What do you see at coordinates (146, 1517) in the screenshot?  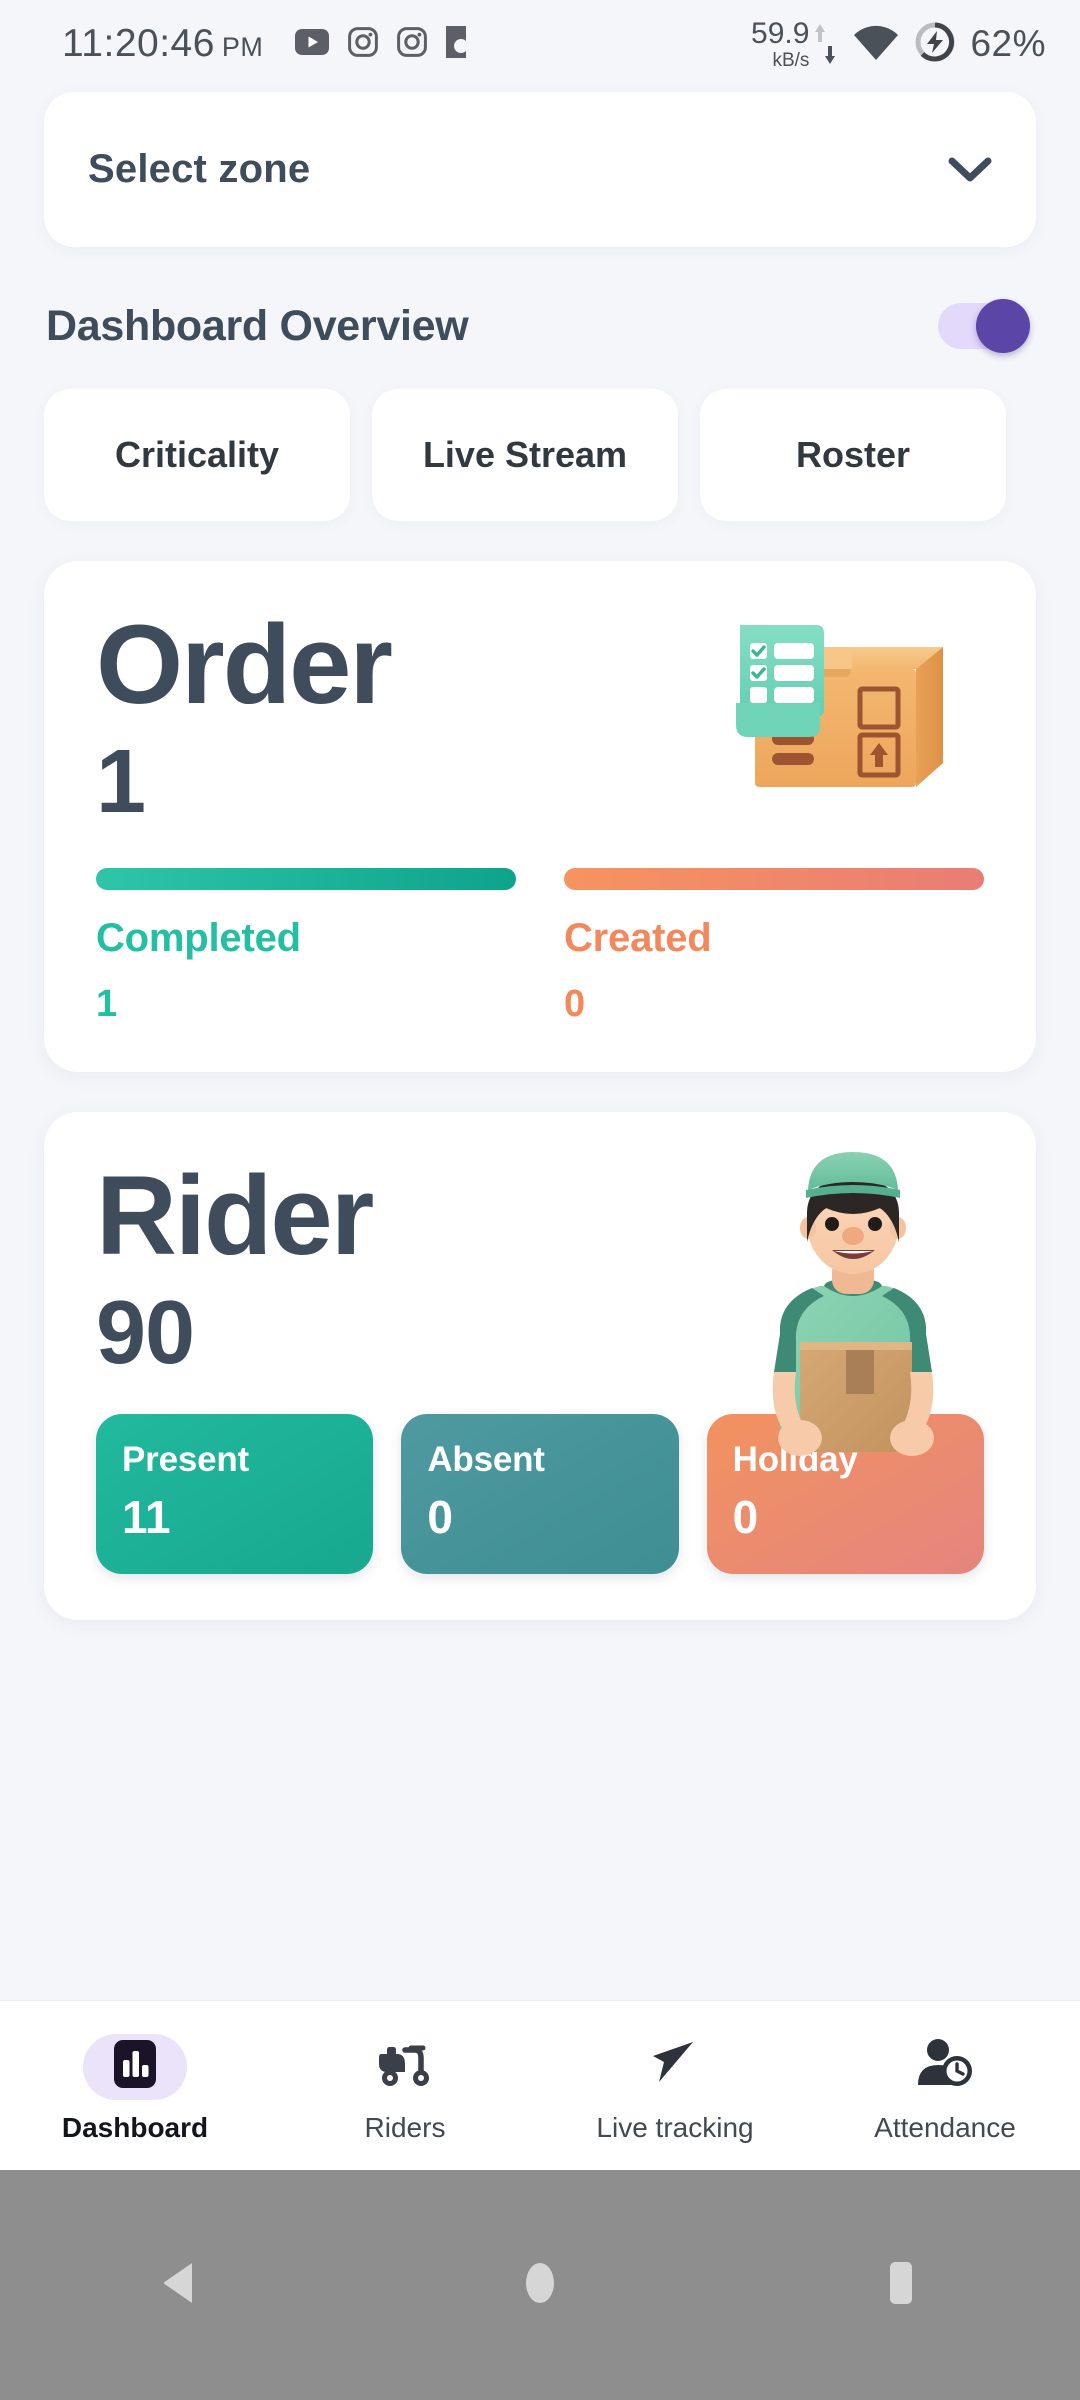 I see `chip-value: 11` at bounding box center [146, 1517].